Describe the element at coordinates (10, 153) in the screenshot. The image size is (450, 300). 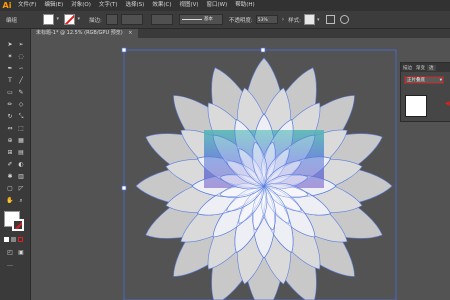
I see `mesh-tool-icon: ⊞` at that location.